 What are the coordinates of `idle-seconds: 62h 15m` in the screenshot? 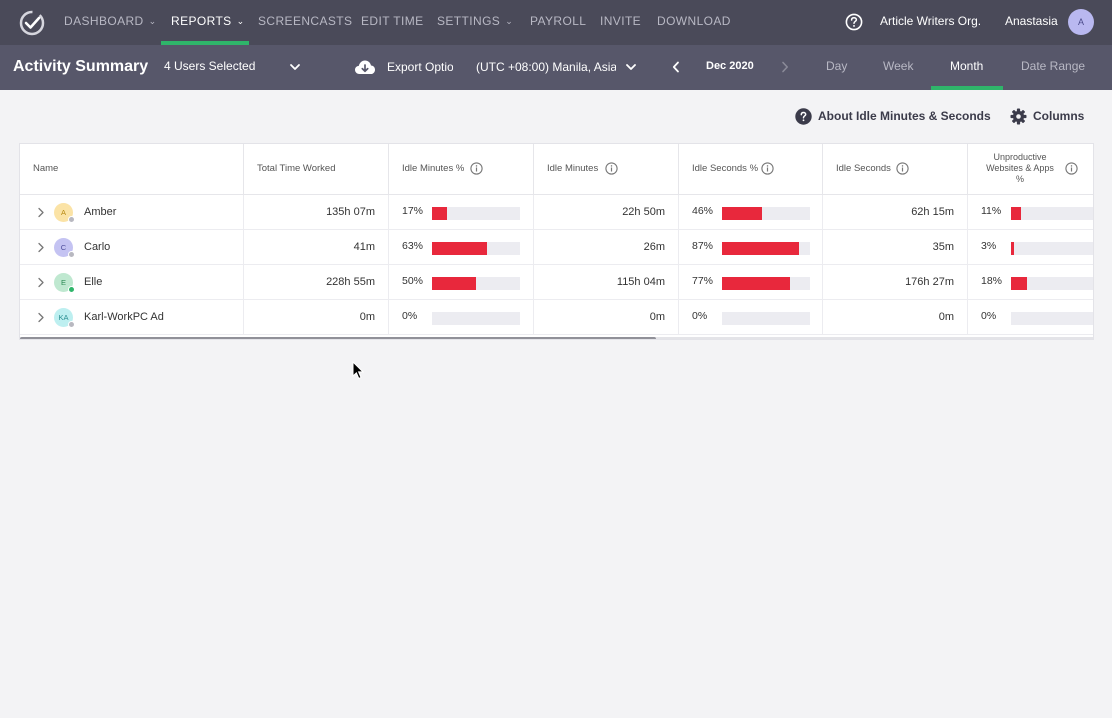 It's located at (932, 212).